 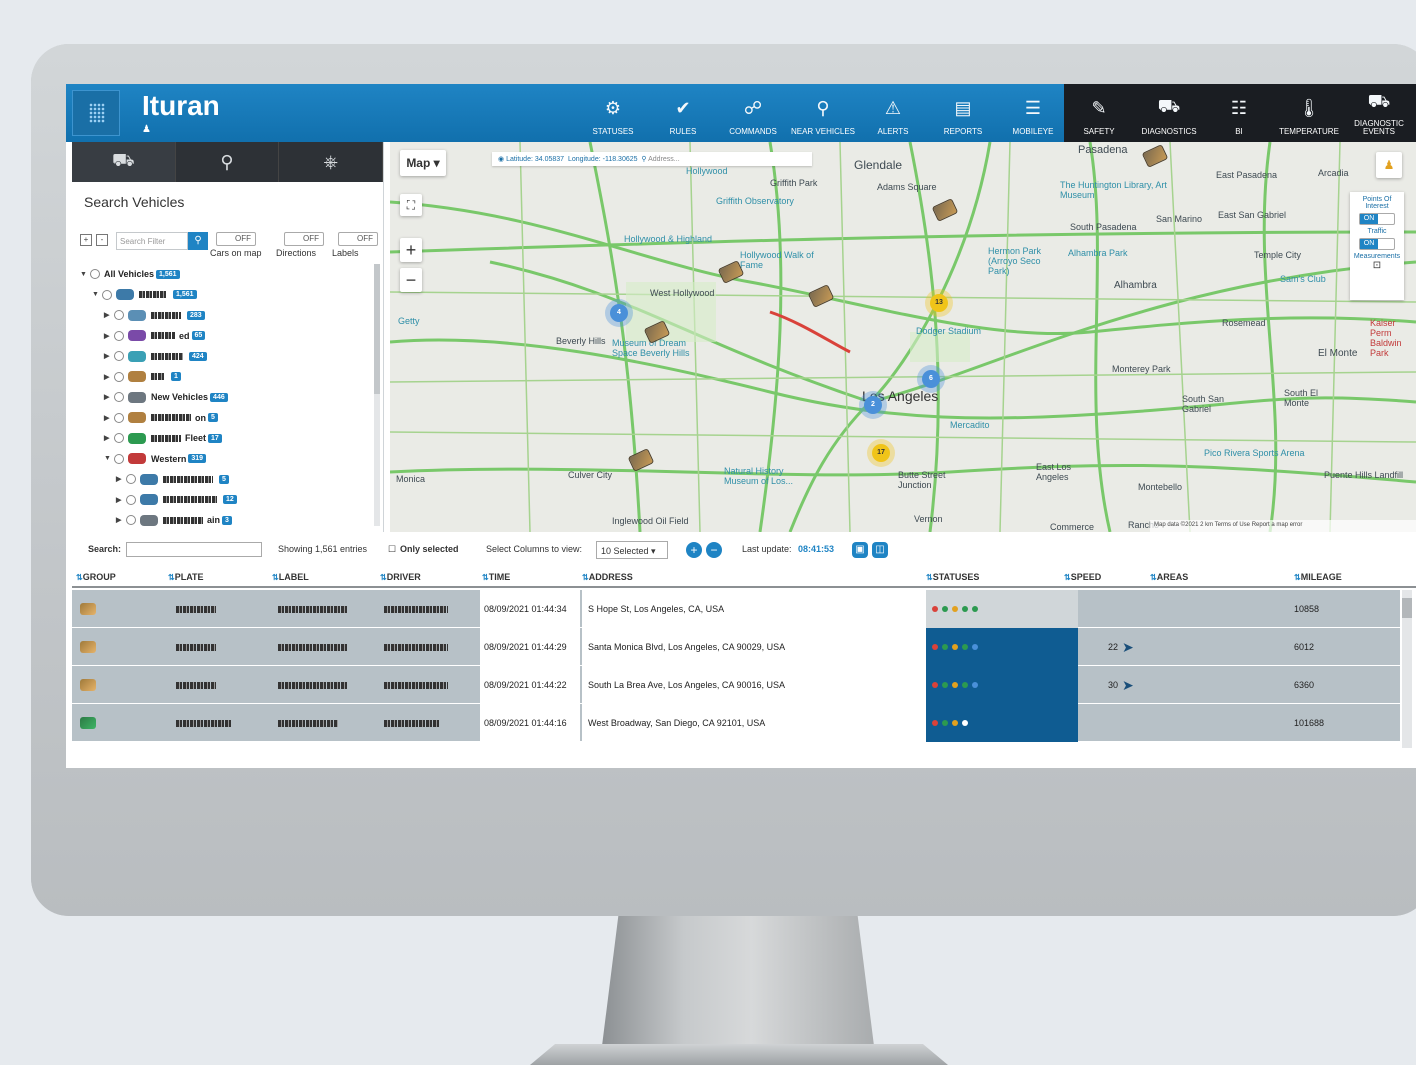 I want to click on nav-statuses: ⚙ STATUSES, so click(x=613, y=113).